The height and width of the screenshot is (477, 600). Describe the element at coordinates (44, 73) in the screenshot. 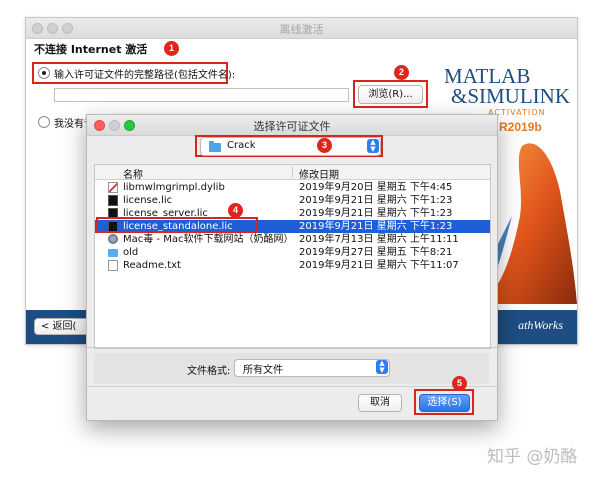

I see `license-path-radio` at that location.